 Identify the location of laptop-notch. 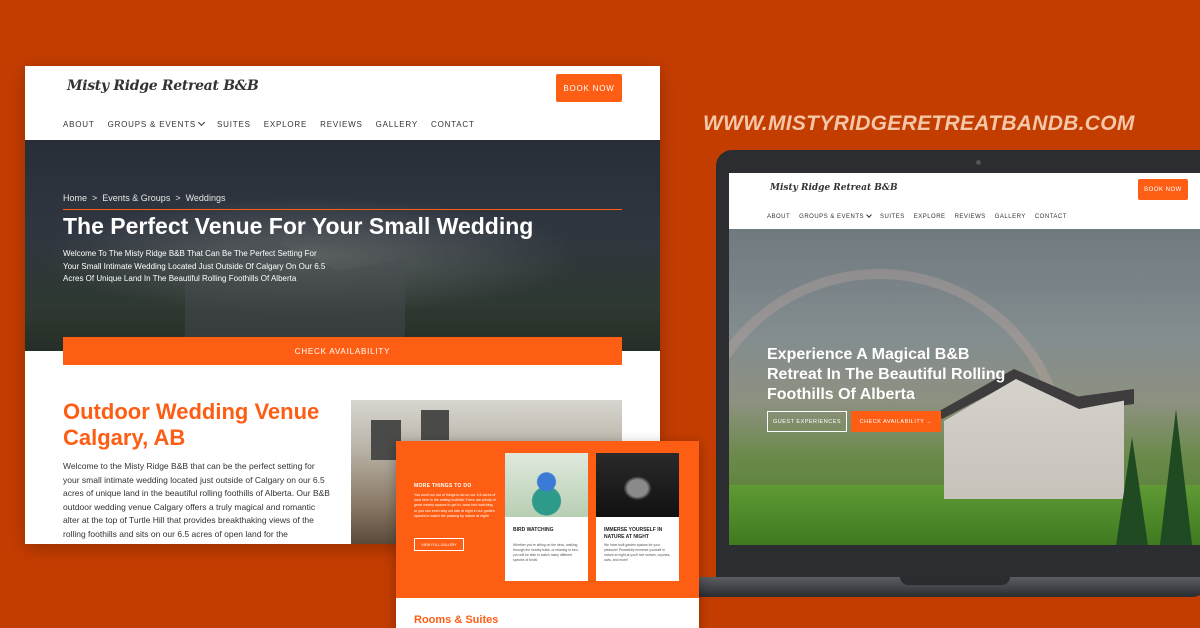
(955, 581).